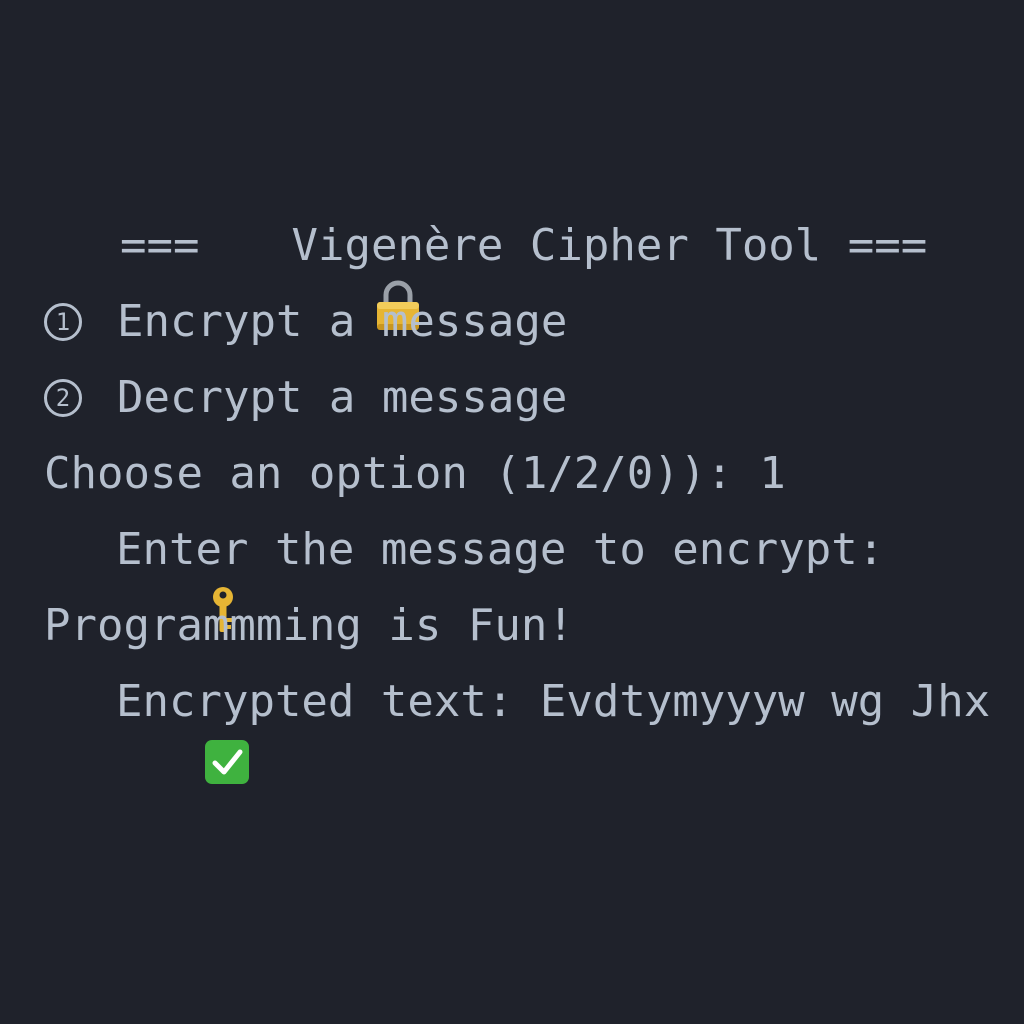  I want to click on option-prompt-line: Choose an option (1/2/0)): 1, so click(415, 474).